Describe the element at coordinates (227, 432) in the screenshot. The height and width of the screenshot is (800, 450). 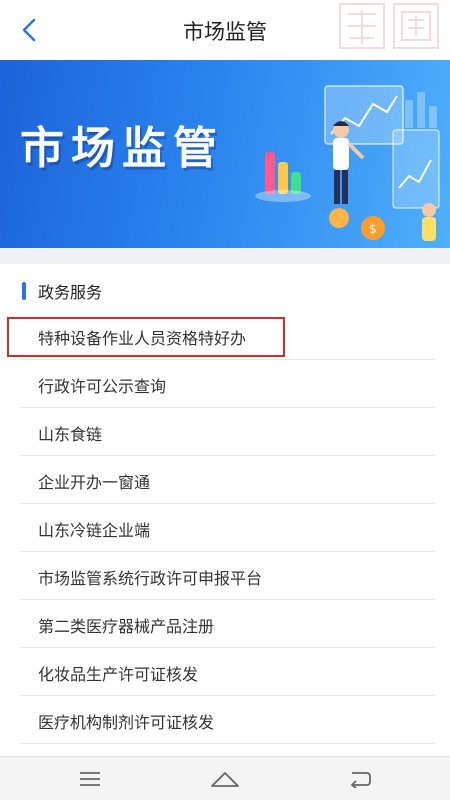
I see `list-item-shandong-food-chain: 山东食链` at that location.